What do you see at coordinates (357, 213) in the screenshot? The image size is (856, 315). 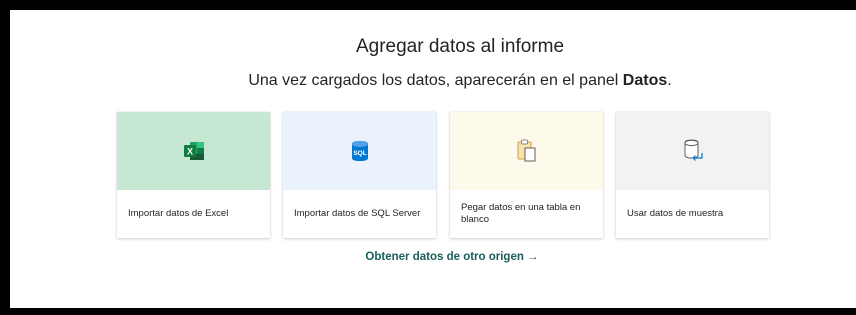 I see `card-label: Importar datos de SQL Server` at bounding box center [357, 213].